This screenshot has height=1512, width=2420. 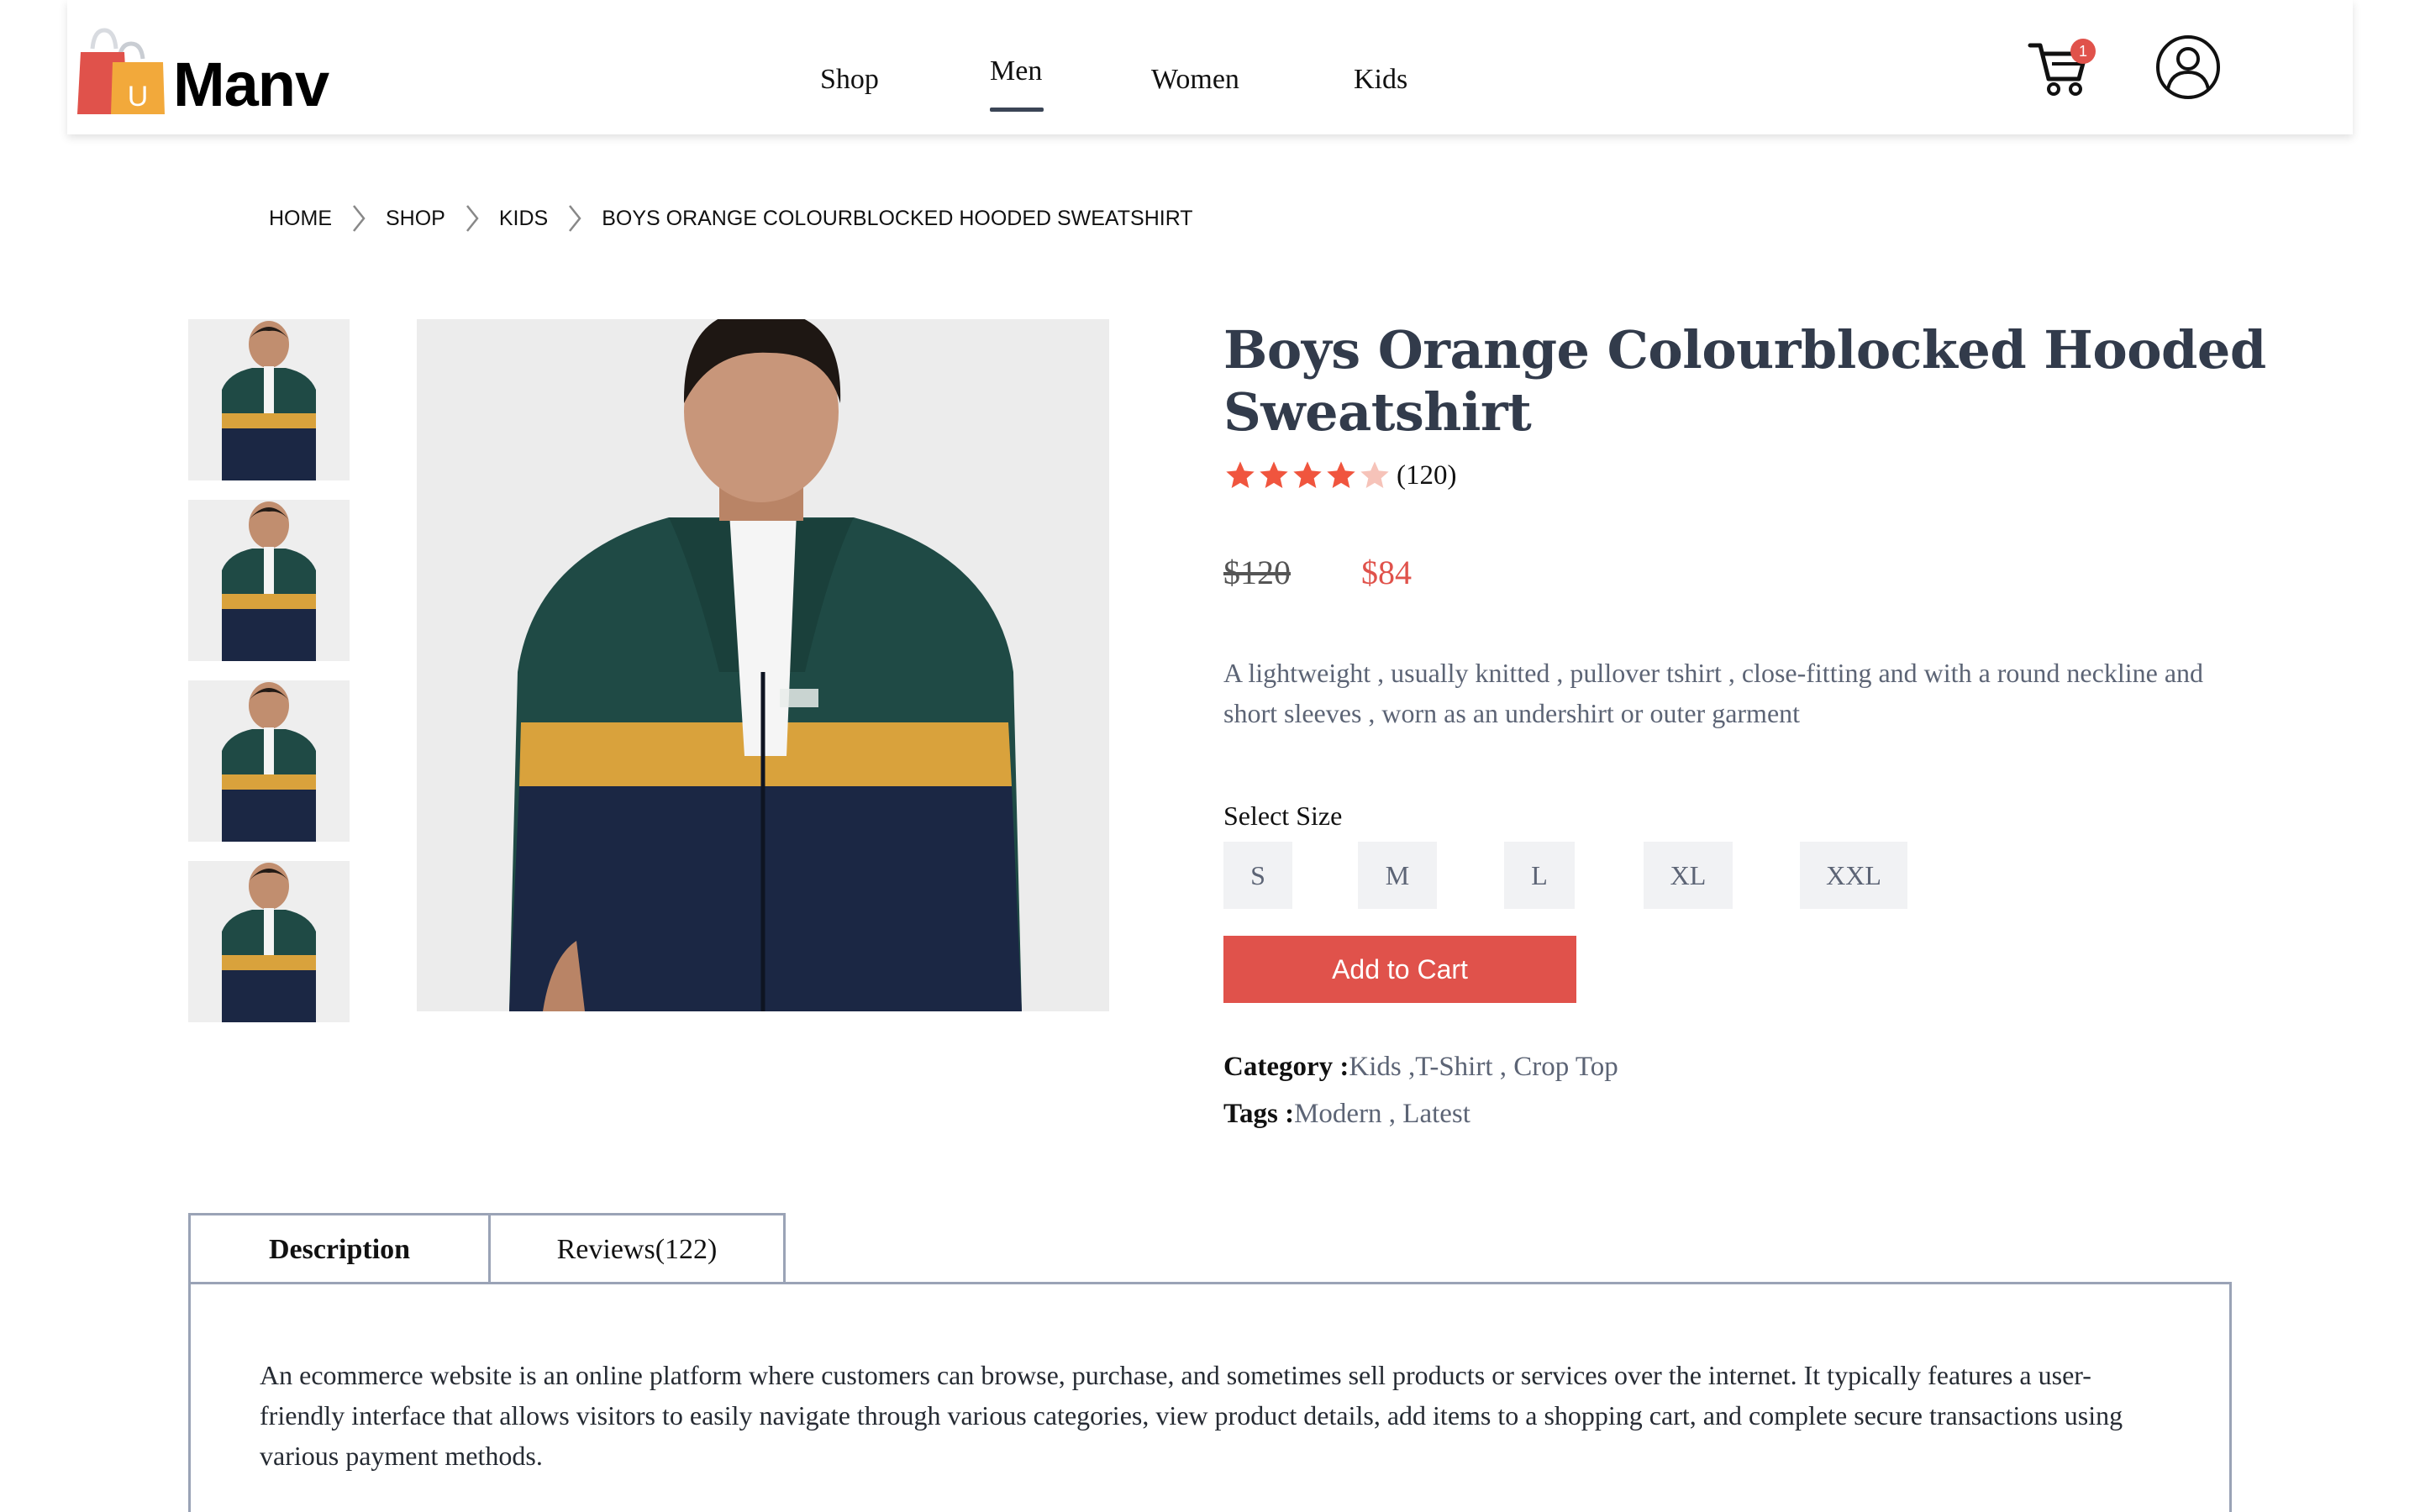 What do you see at coordinates (1854, 875) in the screenshot?
I see `size-option-xxl: XXL` at bounding box center [1854, 875].